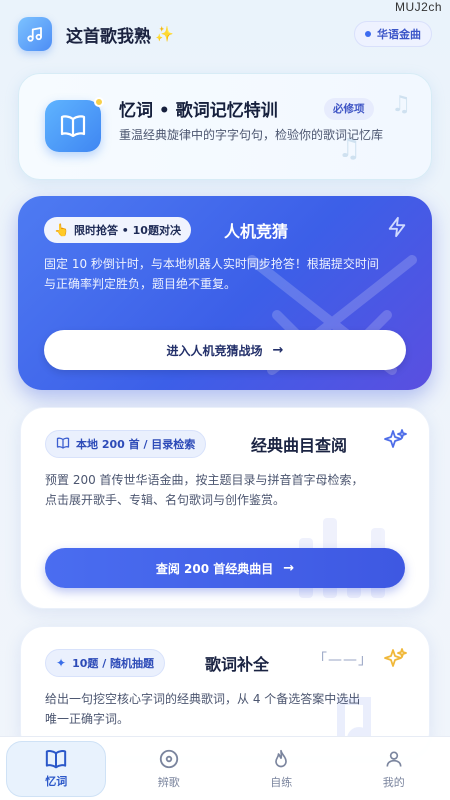  Describe the element at coordinates (299, 445) in the screenshot. I see `card3-title: 经典曲目查阅` at that location.